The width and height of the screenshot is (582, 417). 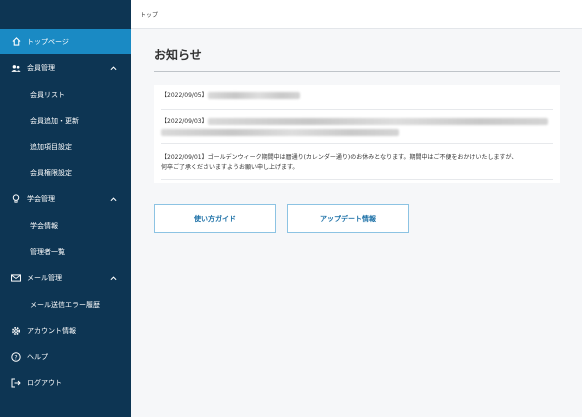 What do you see at coordinates (16, 68) in the screenshot?
I see `users-icon` at bounding box center [16, 68].